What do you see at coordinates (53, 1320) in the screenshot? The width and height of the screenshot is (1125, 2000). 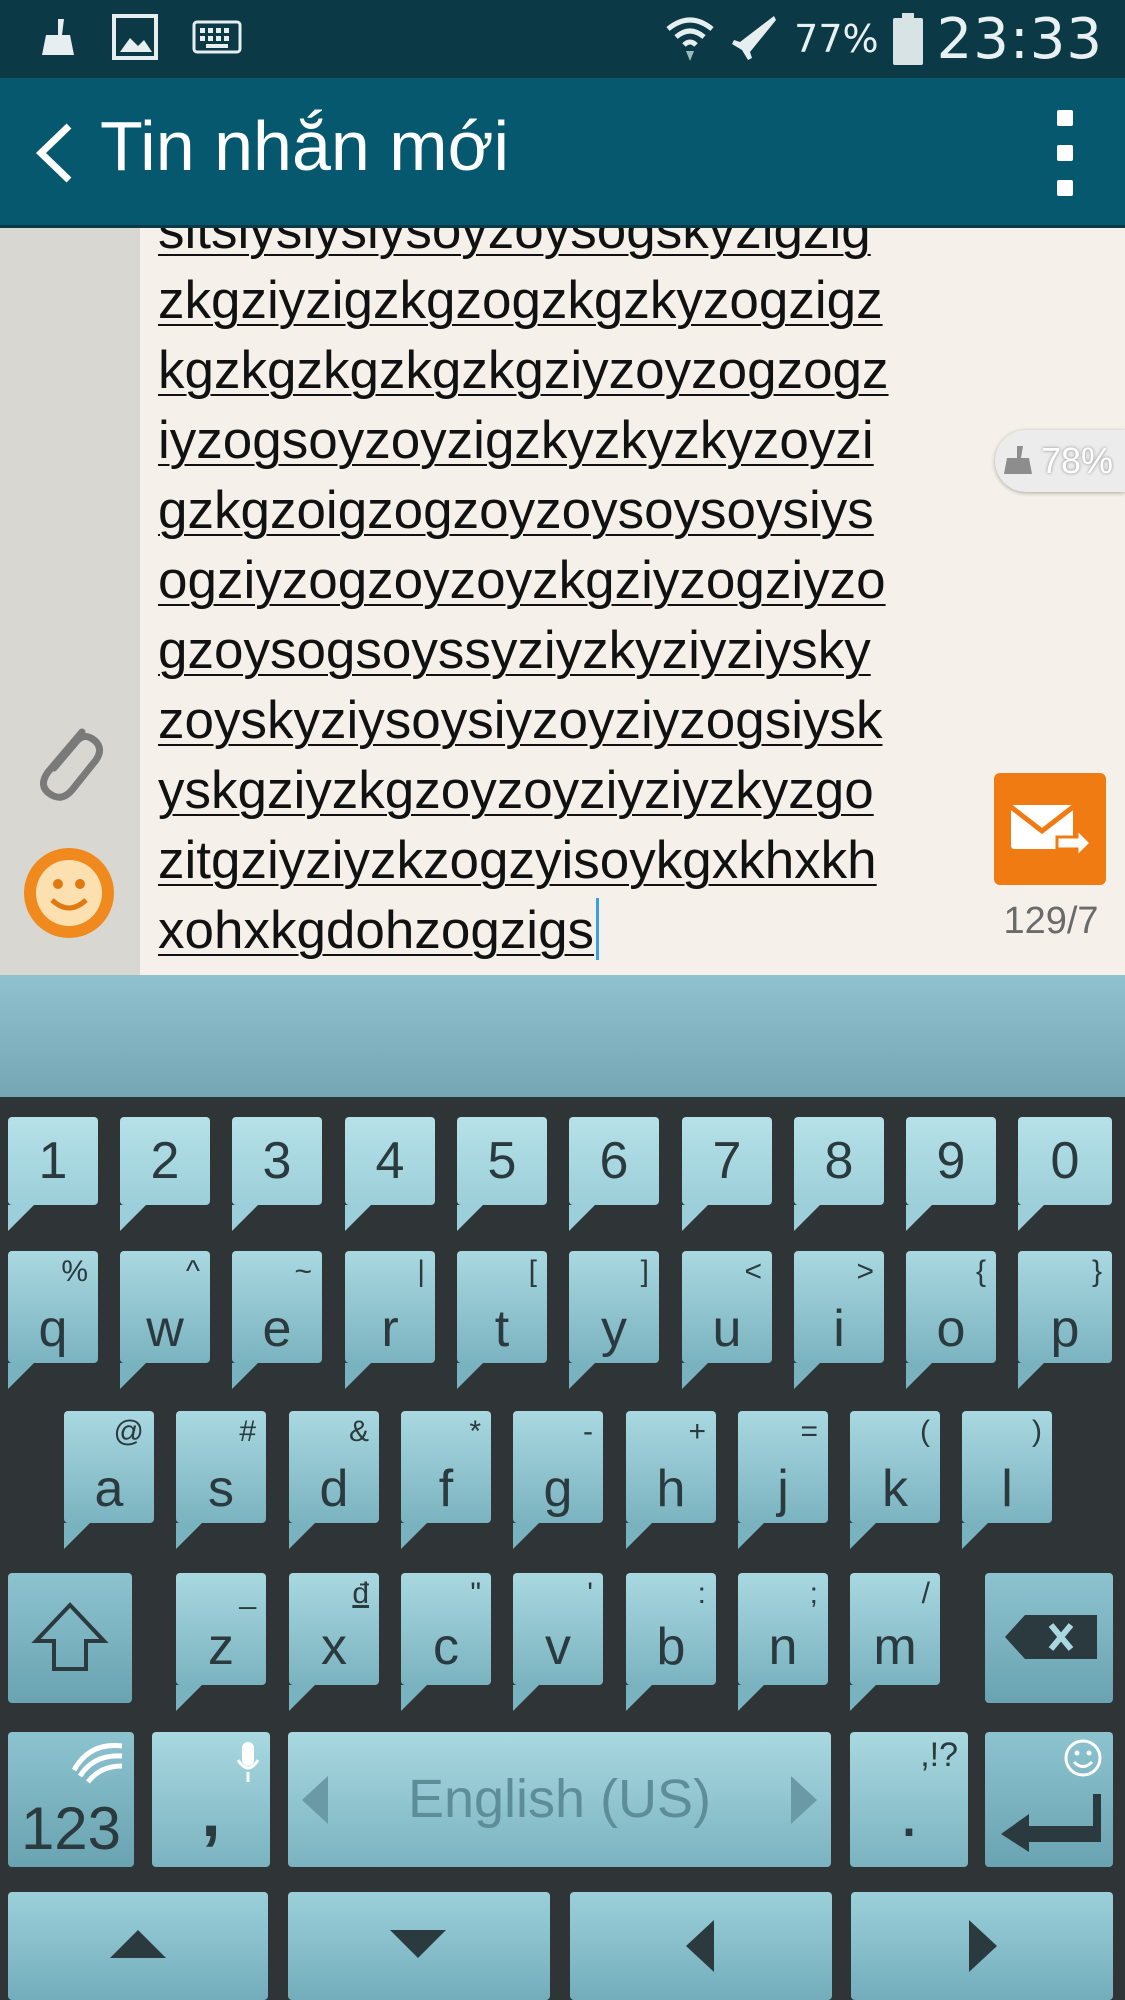 I see `key-q: % q` at bounding box center [53, 1320].